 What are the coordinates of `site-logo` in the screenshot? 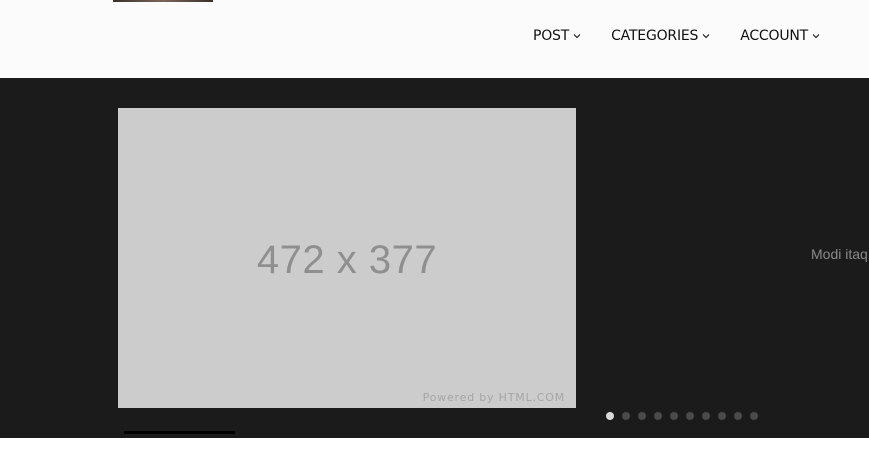 It's located at (163, 1).